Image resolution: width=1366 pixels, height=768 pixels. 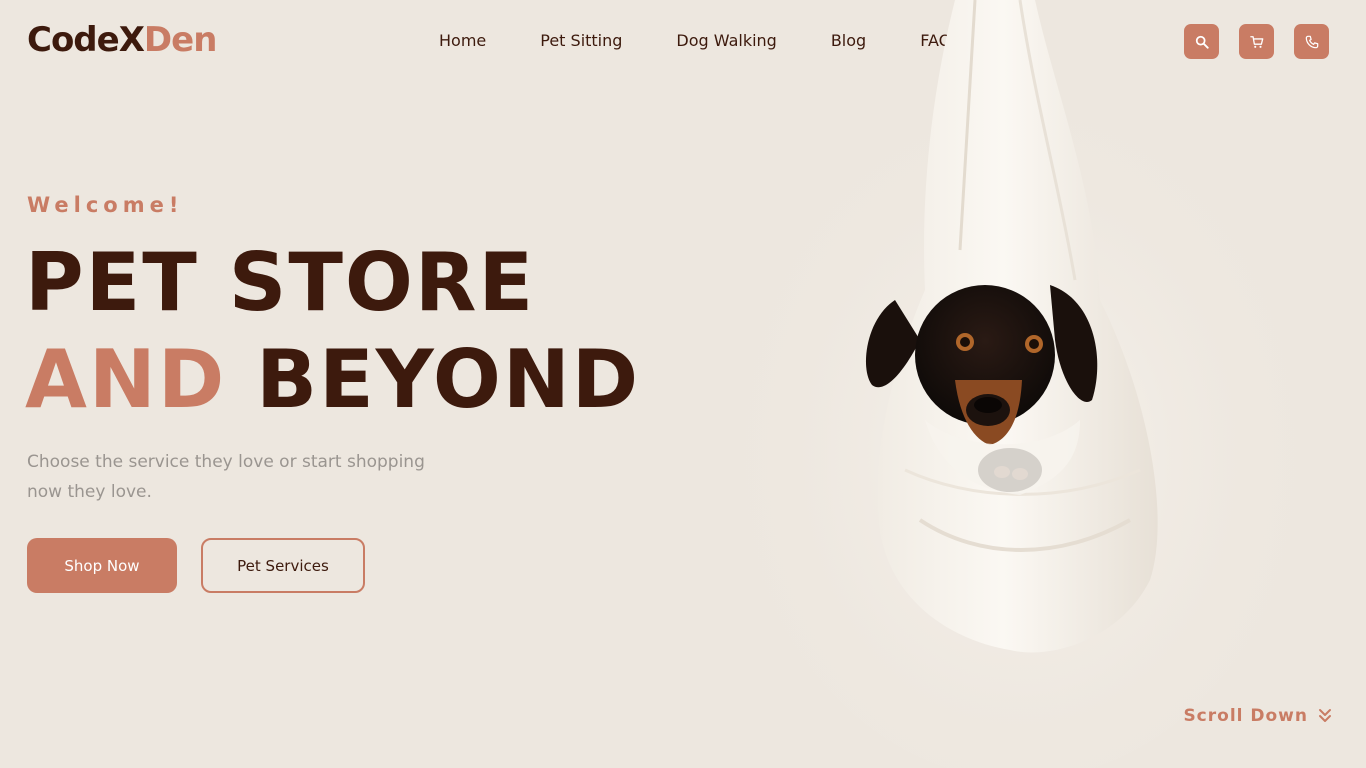 I want to click on brand-name-part1: CodeX, so click(x=86, y=40).